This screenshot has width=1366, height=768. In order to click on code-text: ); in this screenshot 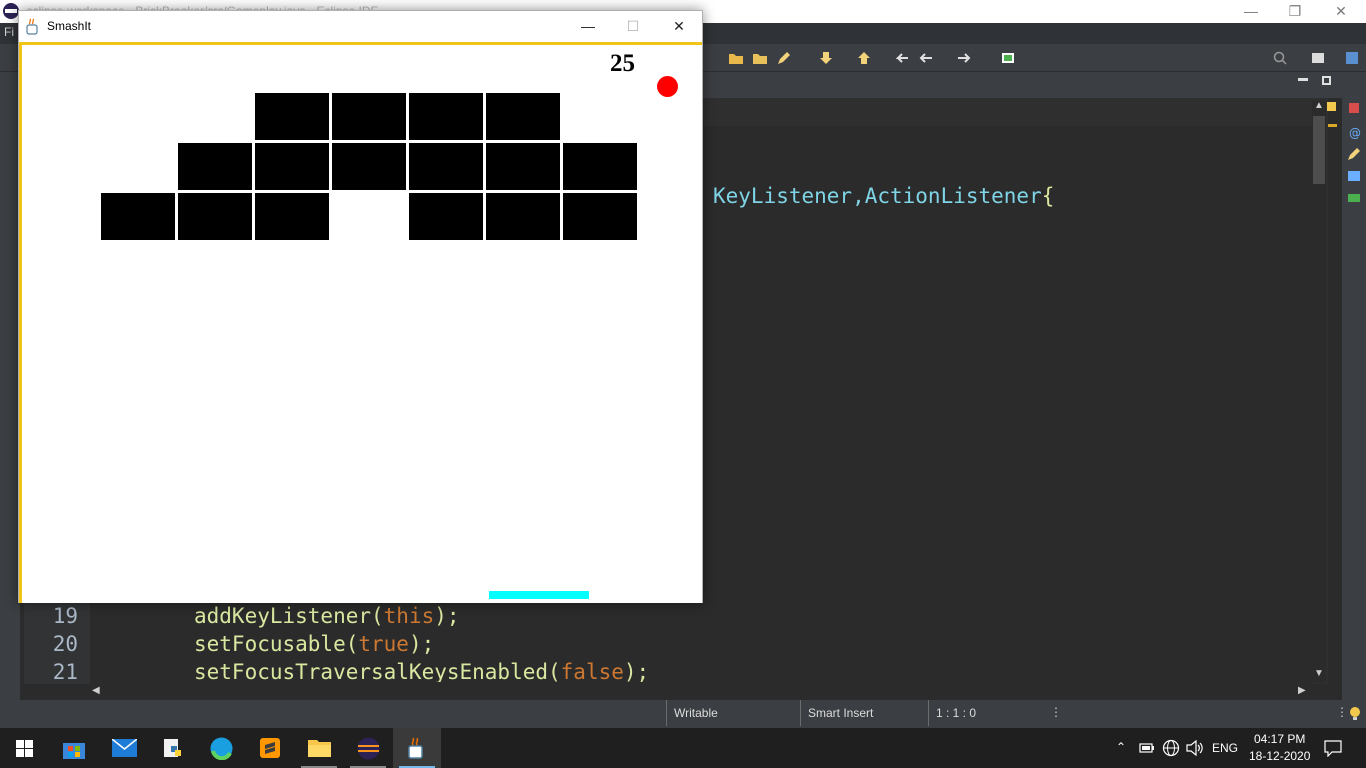, I will do `click(636, 671)`.